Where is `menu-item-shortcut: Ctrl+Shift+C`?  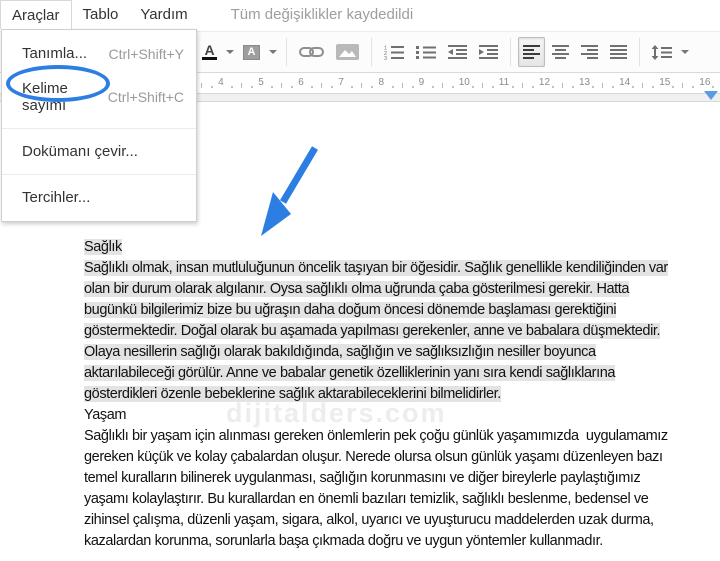 menu-item-shortcut: Ctrl+Shift+C is located at coordinates (145, 97).